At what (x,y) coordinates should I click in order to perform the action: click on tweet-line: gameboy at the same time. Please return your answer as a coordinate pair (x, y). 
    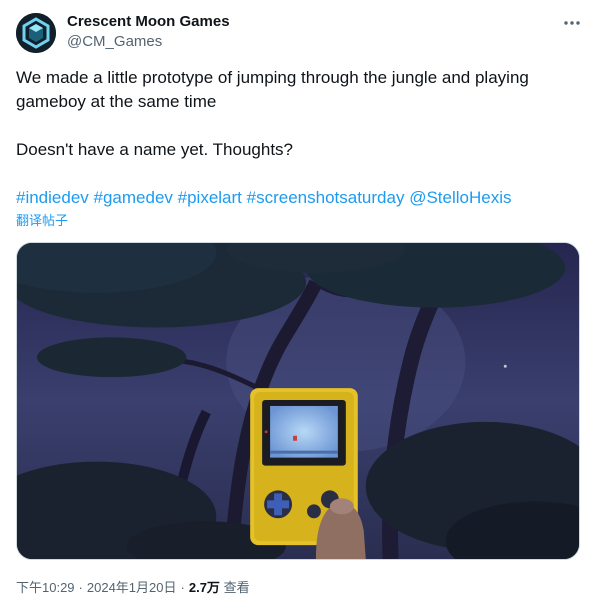
    Looking at the image, I should click on (116, 101).